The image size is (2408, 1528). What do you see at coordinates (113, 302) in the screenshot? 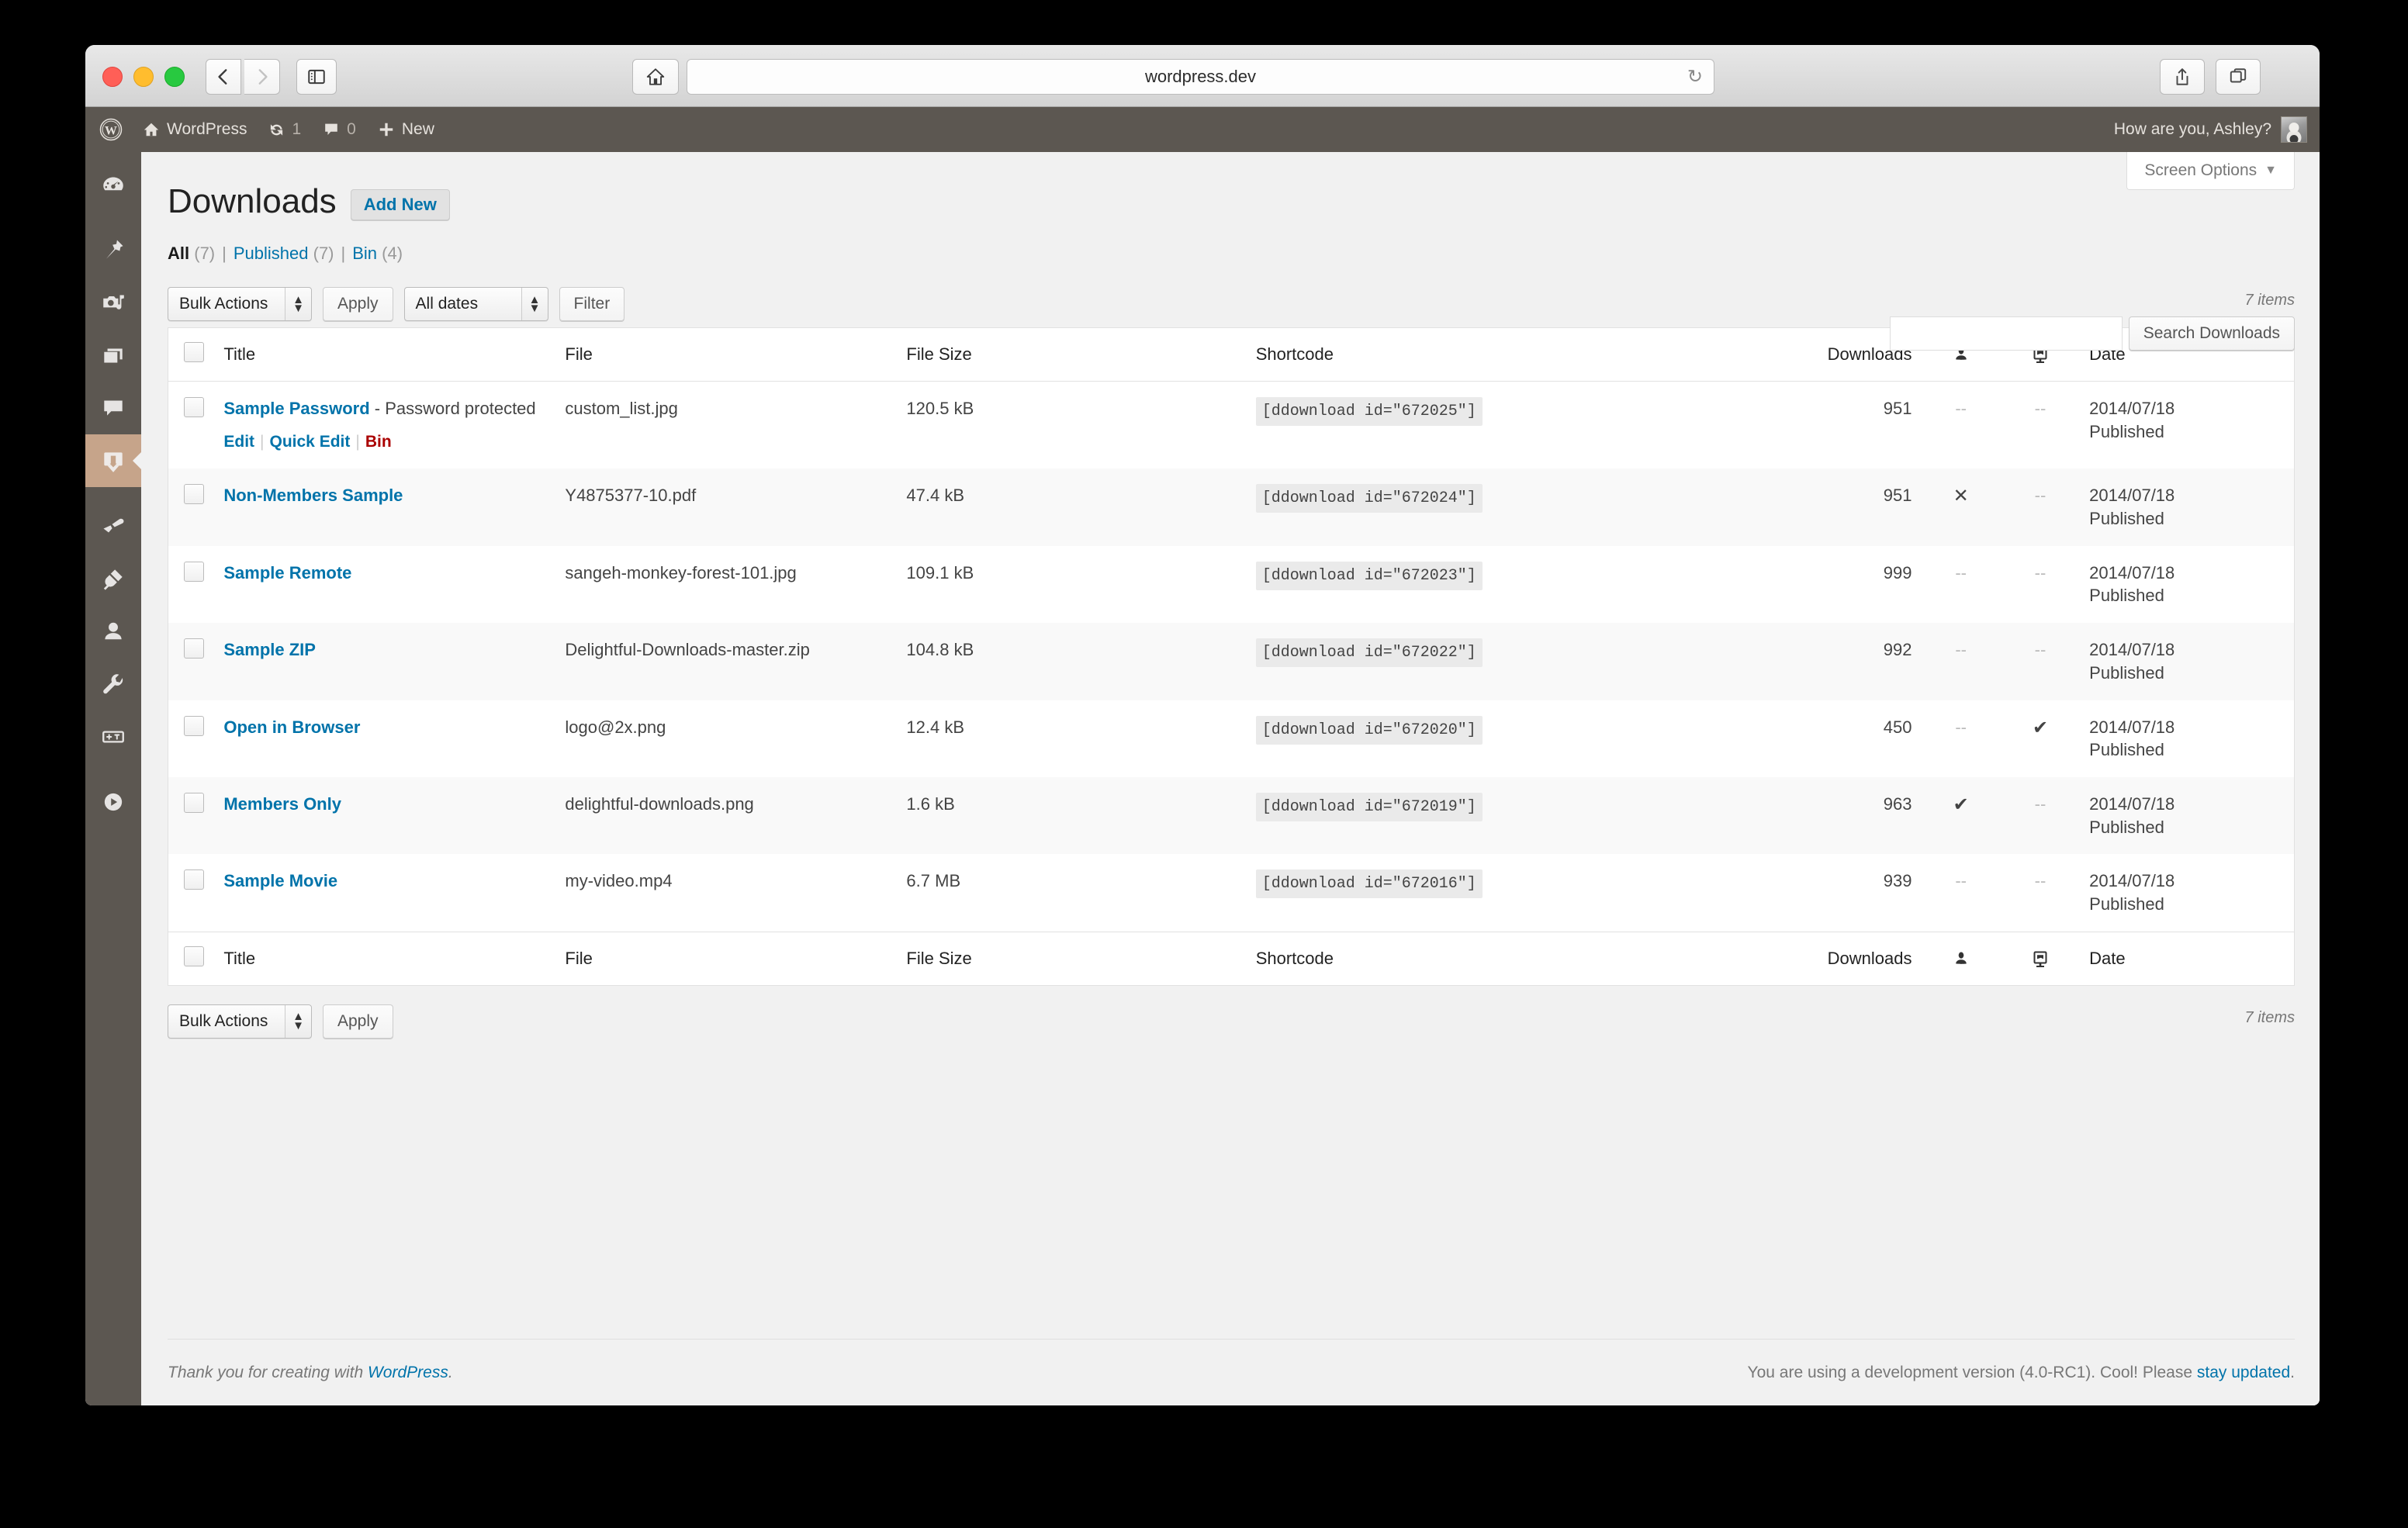
I see `sidebar-item-media` at bounding box center [113, 302].